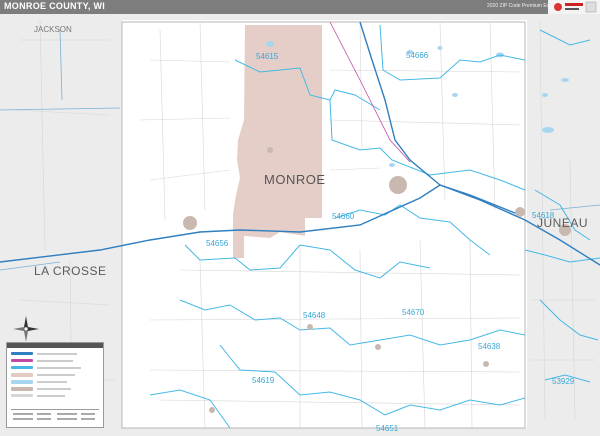  What do you see at coordinates (70, 271) in the screenshot?
I see `county-label-la-crosse: LA CROSSE` at bounding box center [70, 271].